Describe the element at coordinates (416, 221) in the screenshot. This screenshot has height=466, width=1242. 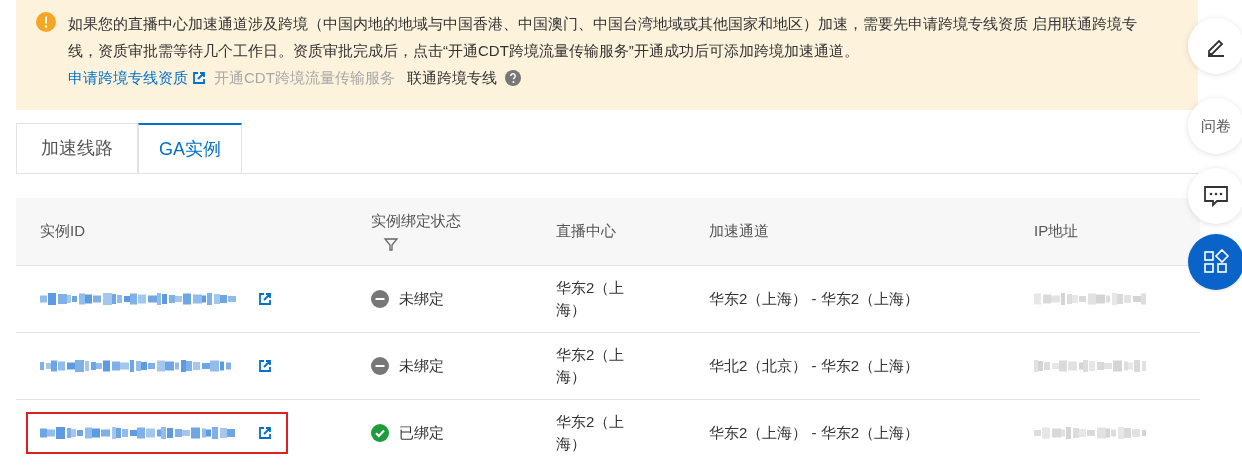
I see `column-header: 实例绑定状态` at that location.